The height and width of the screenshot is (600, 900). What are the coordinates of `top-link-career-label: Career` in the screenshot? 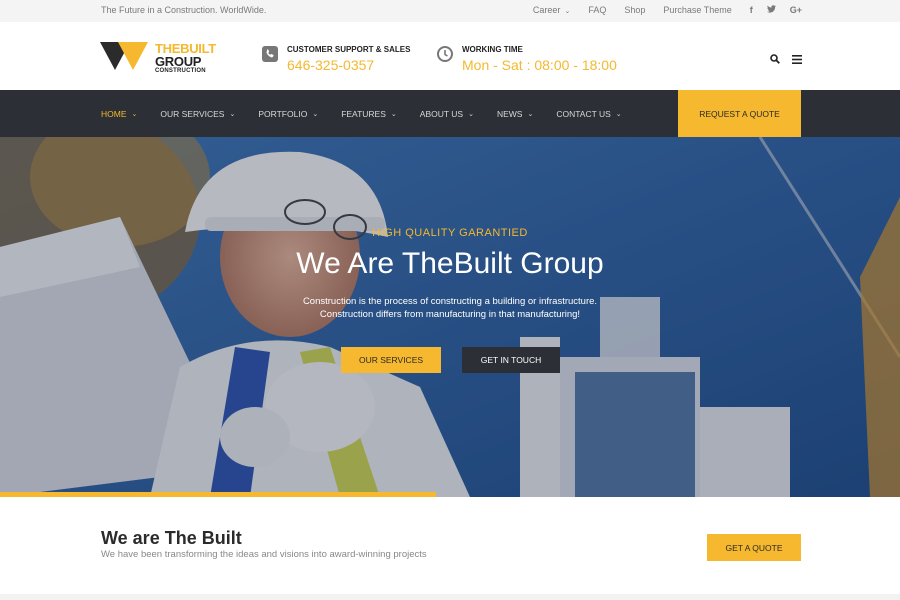 It's located at (546, 10).